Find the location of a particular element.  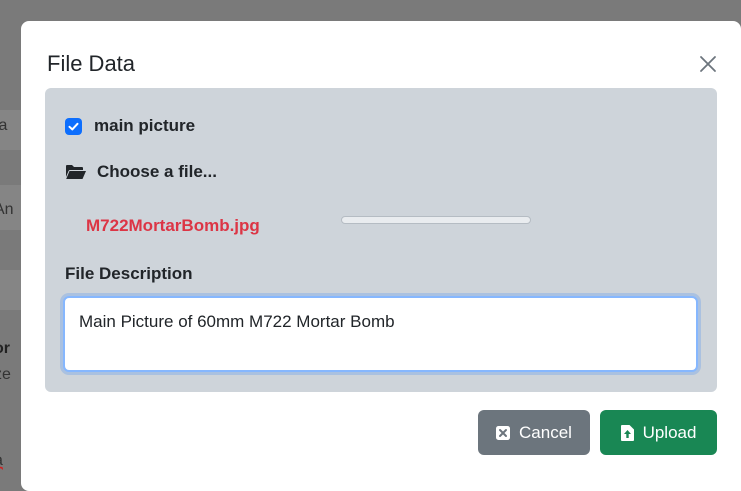

modal-title: File Data is located at coordinates (91, 63).